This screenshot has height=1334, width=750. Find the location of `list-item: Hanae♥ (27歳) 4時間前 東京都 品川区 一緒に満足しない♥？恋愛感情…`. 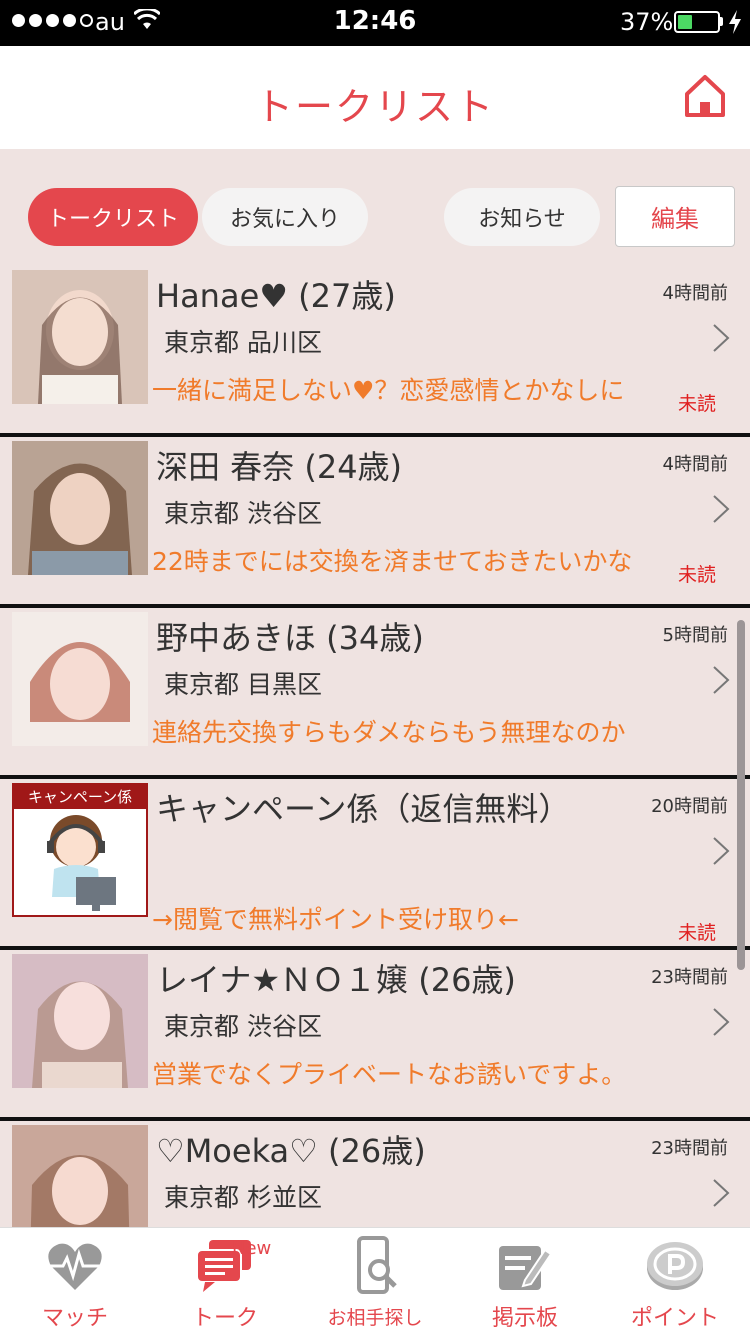

list-item: Hanae♥ (27歳) 4時間前 東京都 品川区 一緒に満足しない♥？恋愛感情… is located at coordinates (375, 351).